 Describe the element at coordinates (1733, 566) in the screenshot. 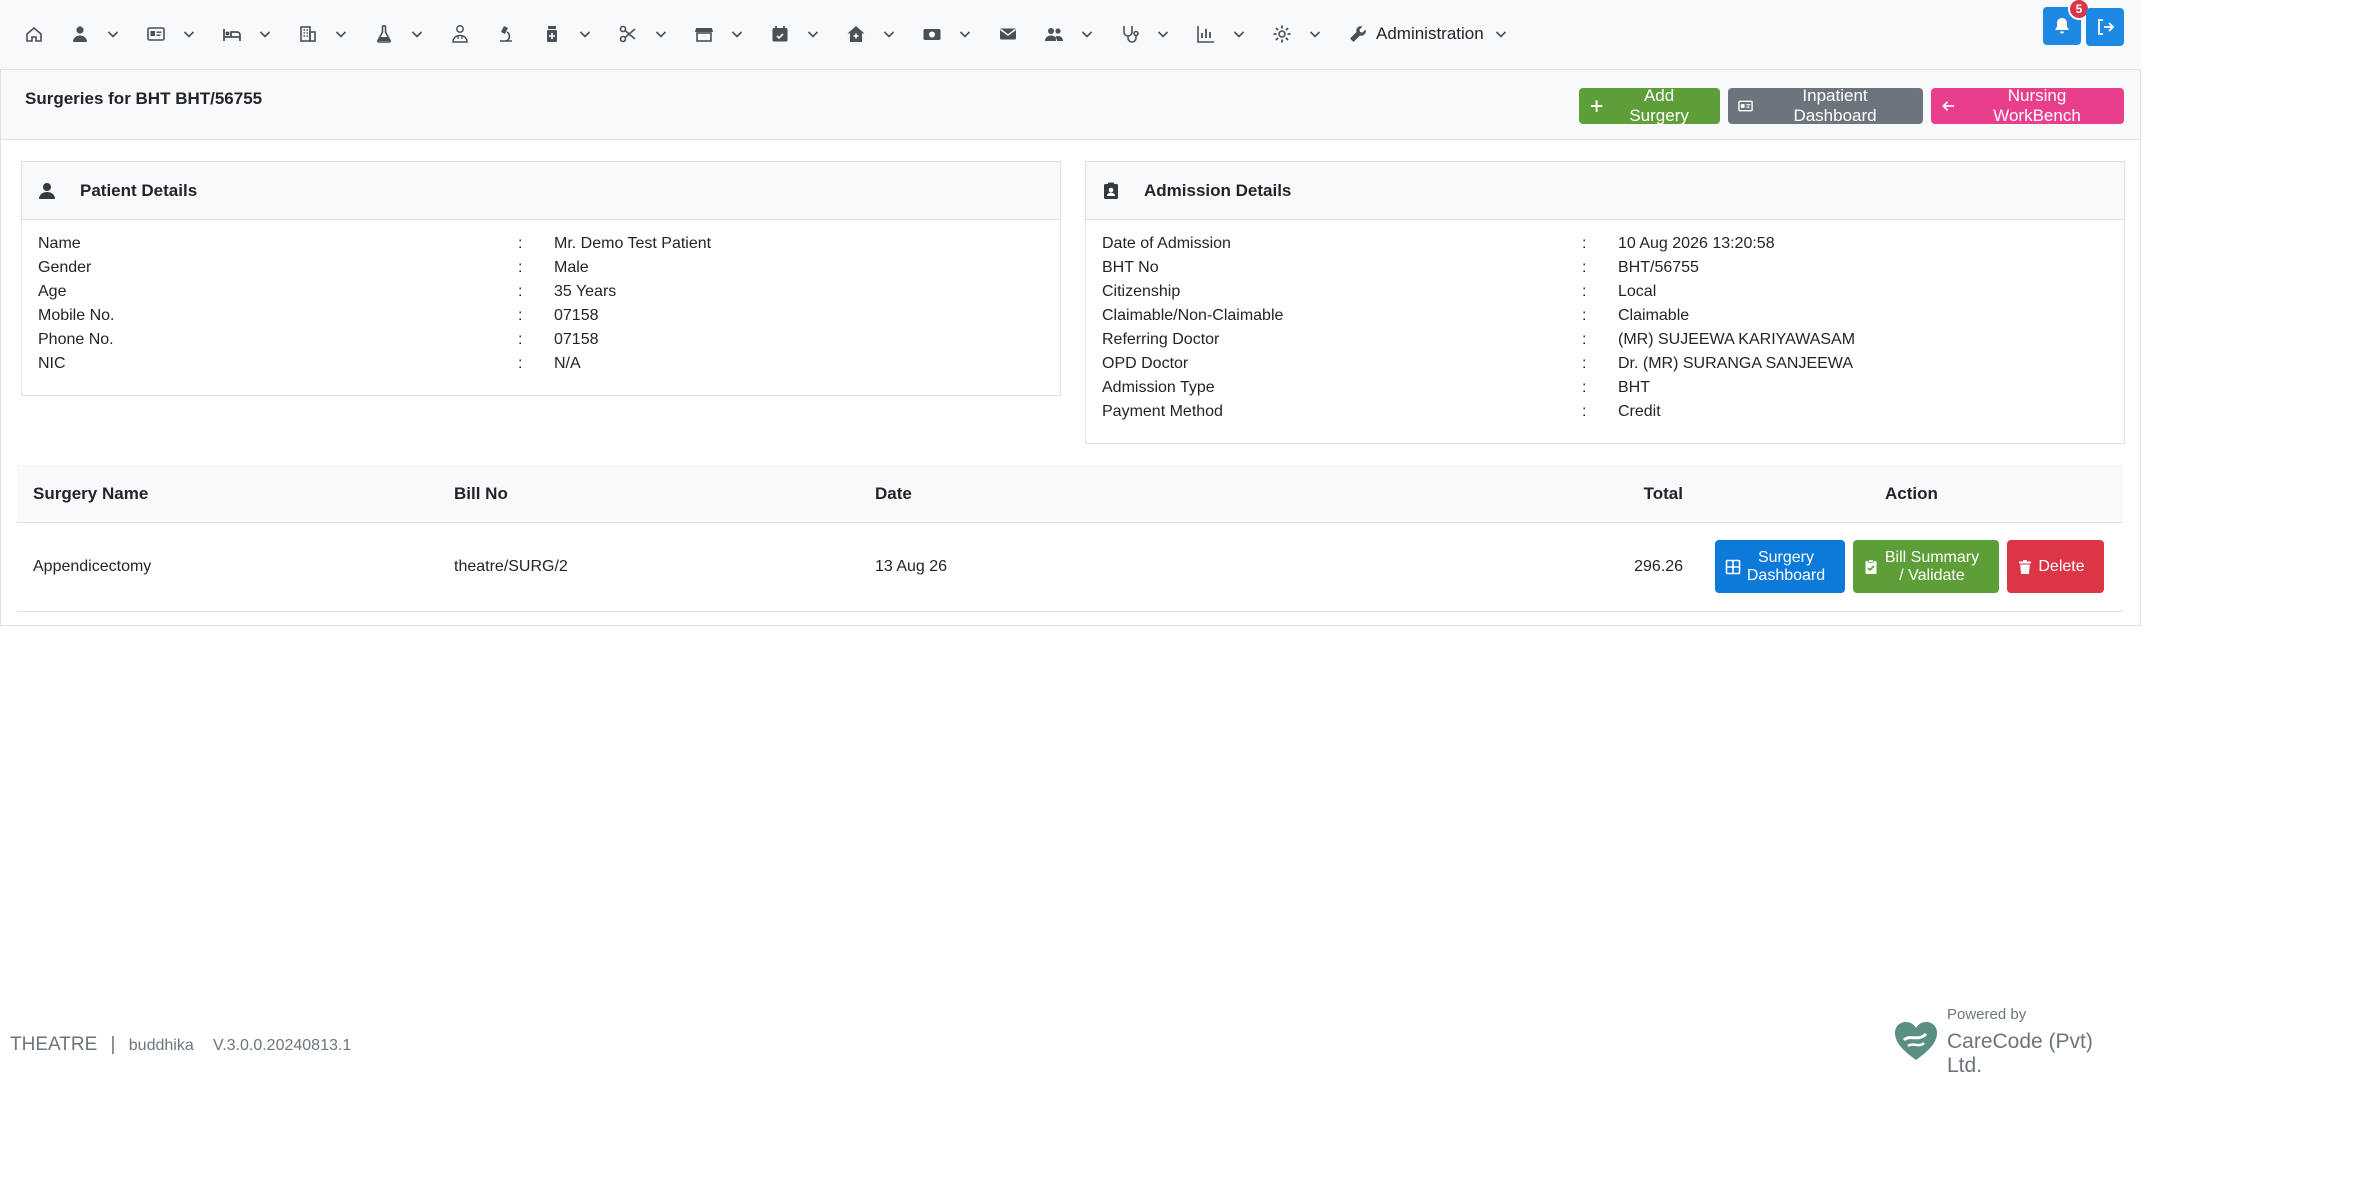

I see `table-grid-icon` at that location.